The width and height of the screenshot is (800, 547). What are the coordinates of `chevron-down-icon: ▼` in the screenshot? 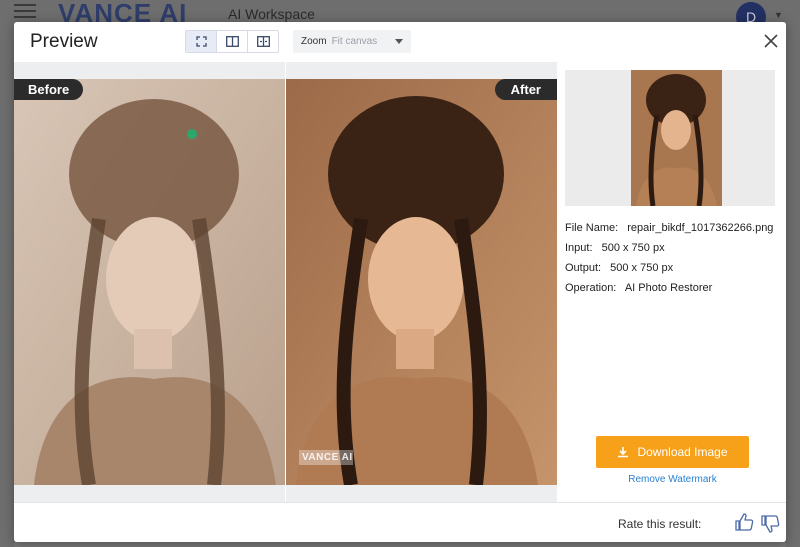 It's located at (778, 15).